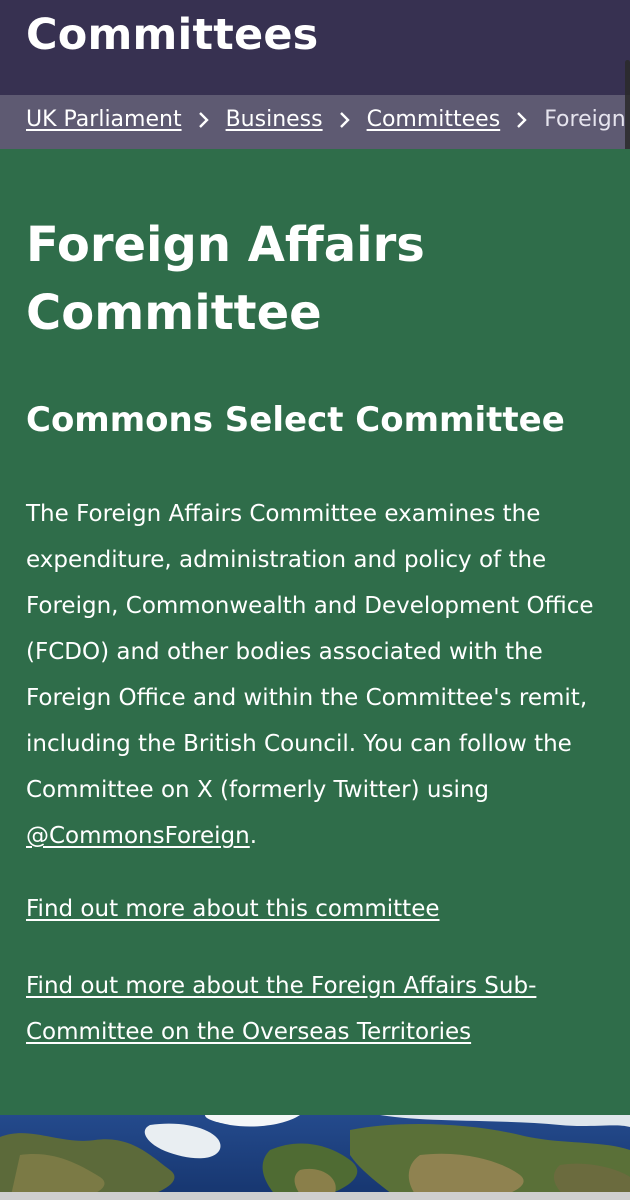 The height and width of the screenshot is (1200, 630). What do you see at coordinates (434, 119) in the screenshot?
I see `breadcrumb-committees: Committees` at bounding box center [434, 119].